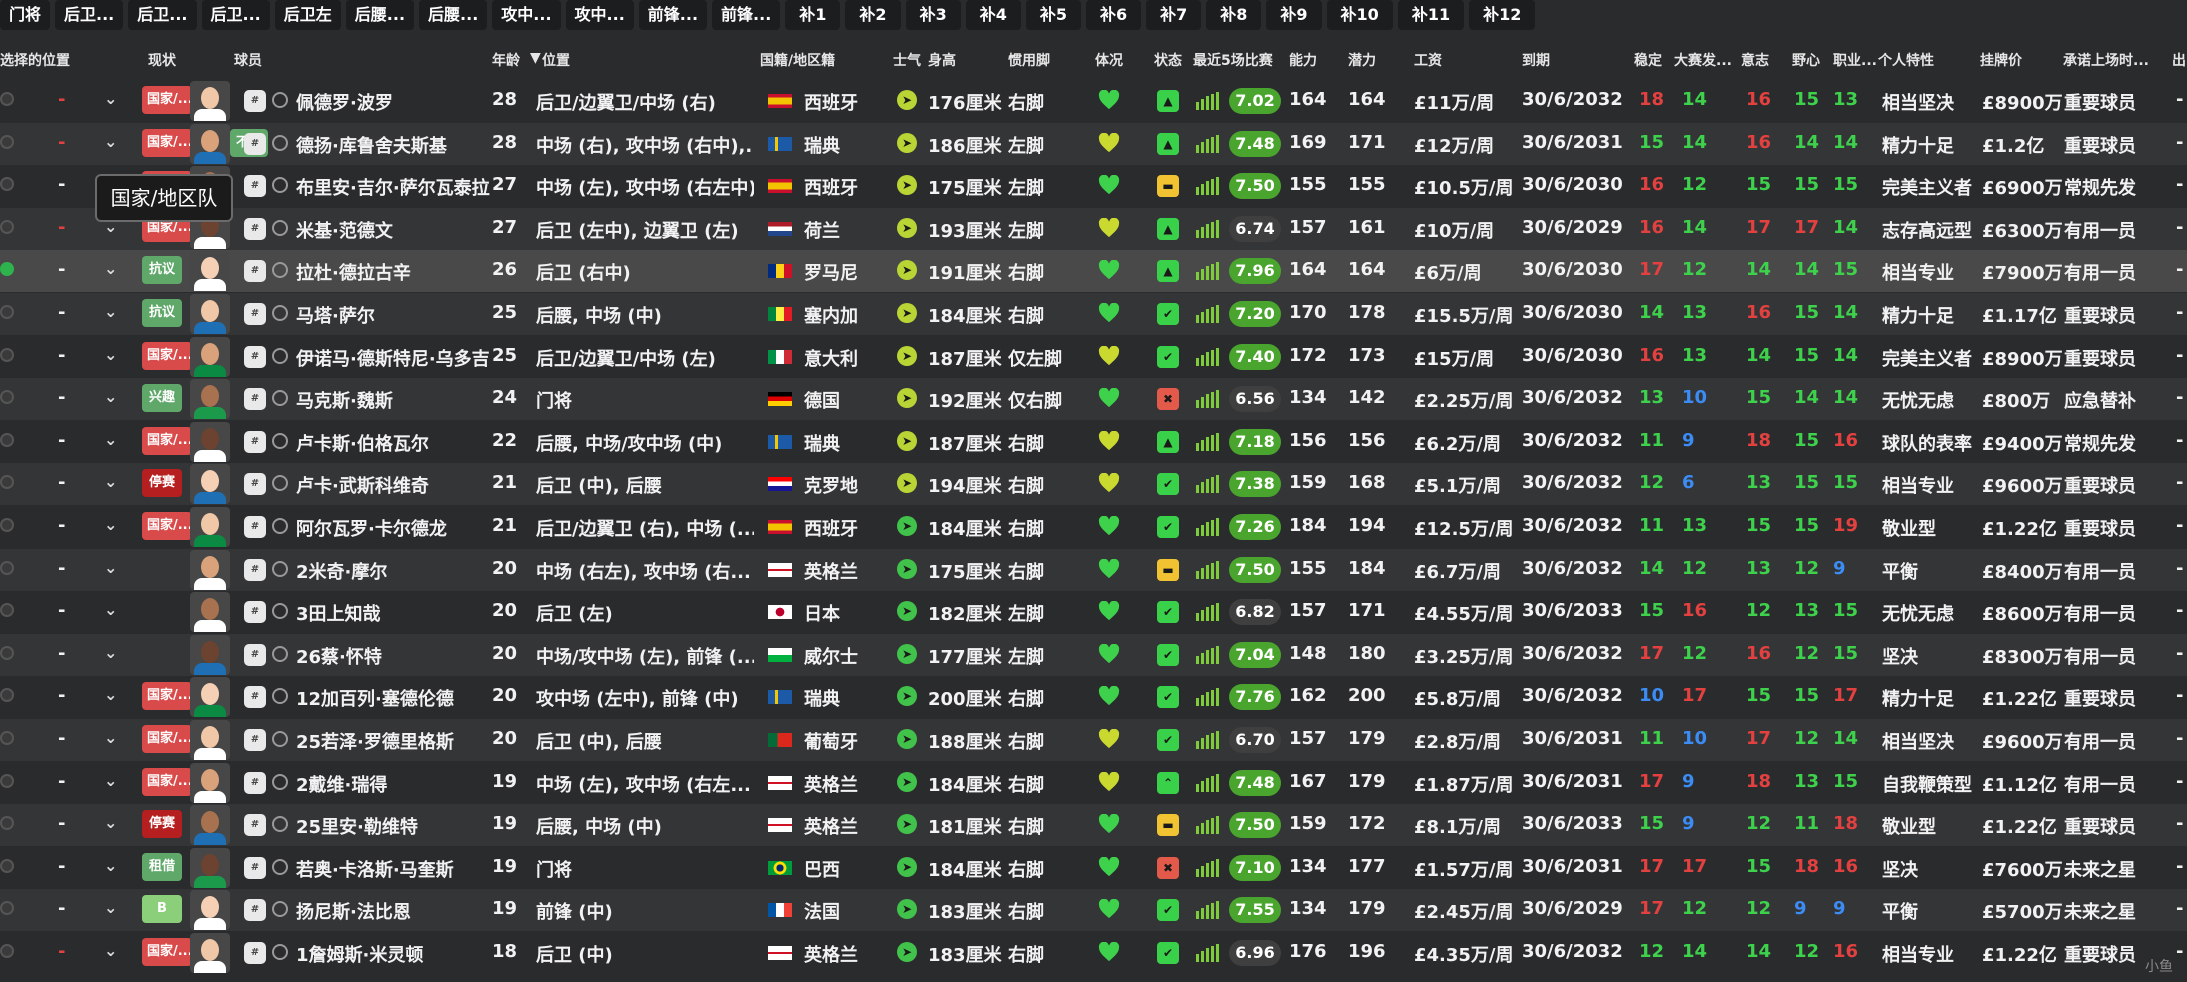  What do you see at coordinates (907, 60) in the screenshot?
I see `col-morale: 士气` at bounding box center [907, 60].